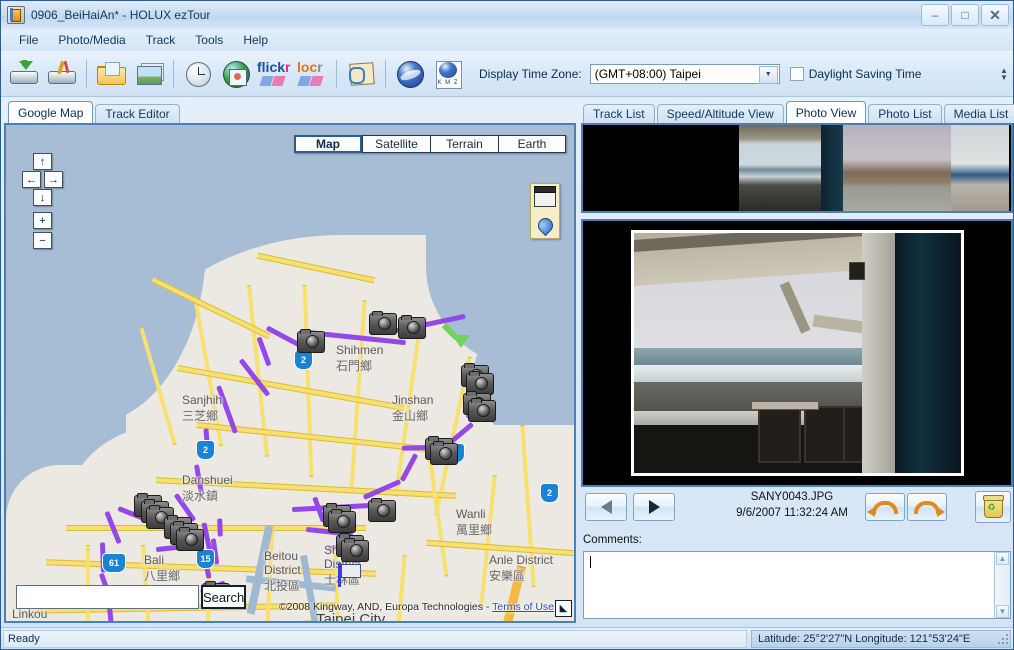  I want to click on locr-upload-button: locr, so click(312, 74).